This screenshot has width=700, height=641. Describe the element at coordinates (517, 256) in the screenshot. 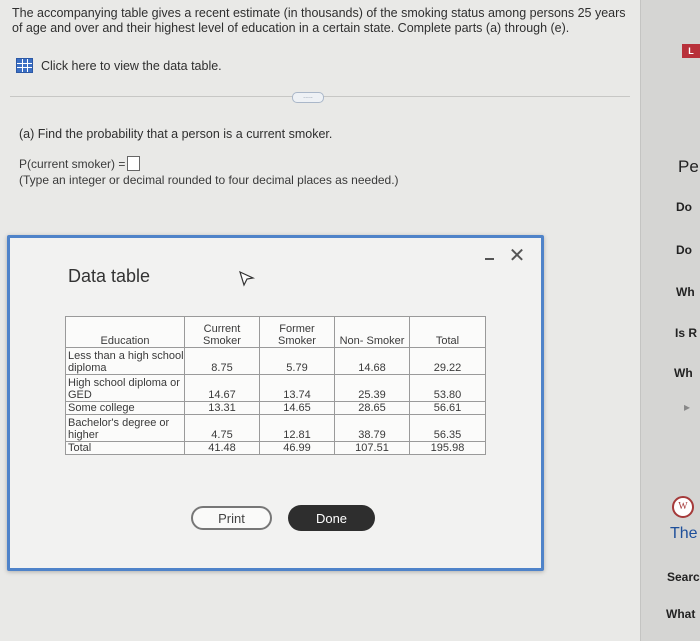

I see `close-button: ✕` at that location.